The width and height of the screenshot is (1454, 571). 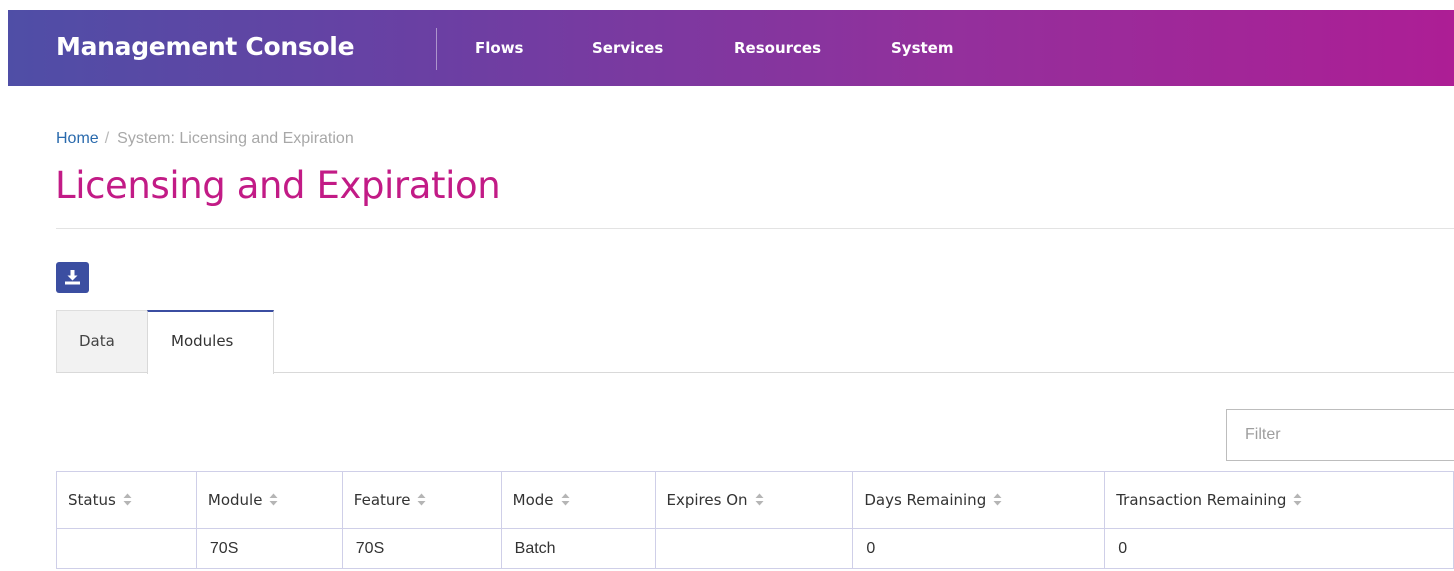 I want to click on tab-data: Data, so click(x=102, y=341).